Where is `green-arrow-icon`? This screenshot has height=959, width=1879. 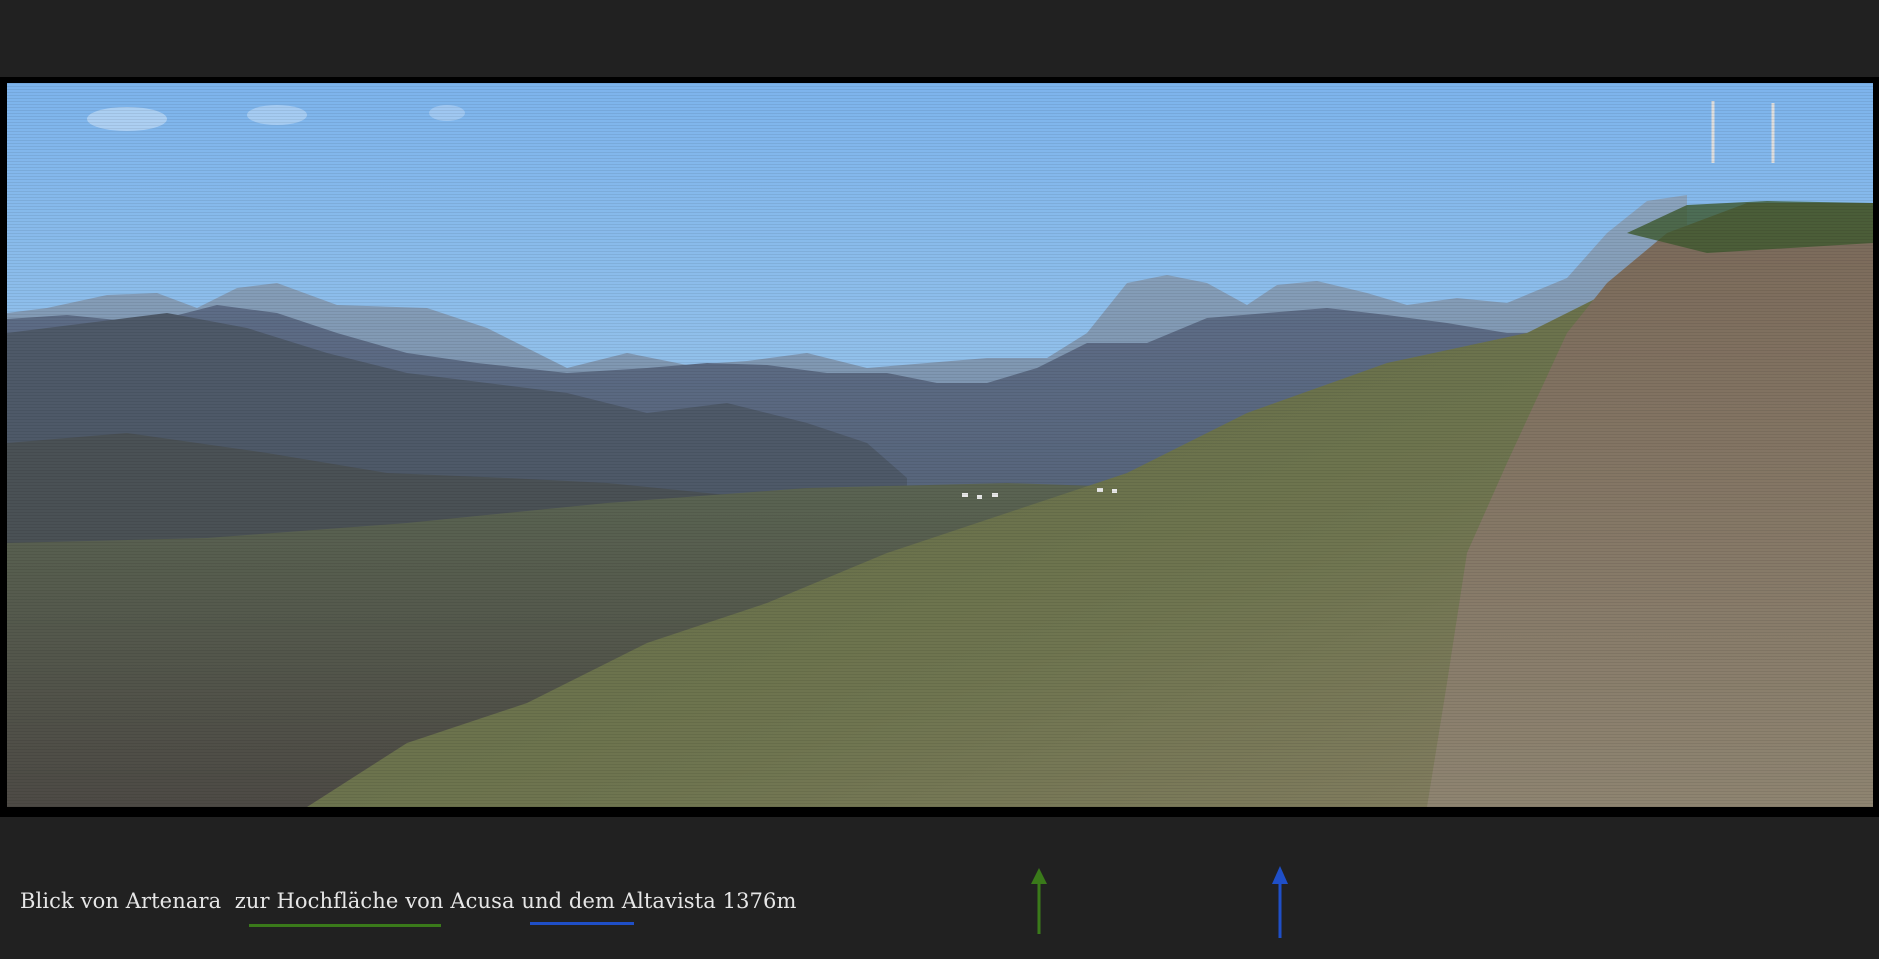
green-arrow-icon is located at coordinates (1039, 901).